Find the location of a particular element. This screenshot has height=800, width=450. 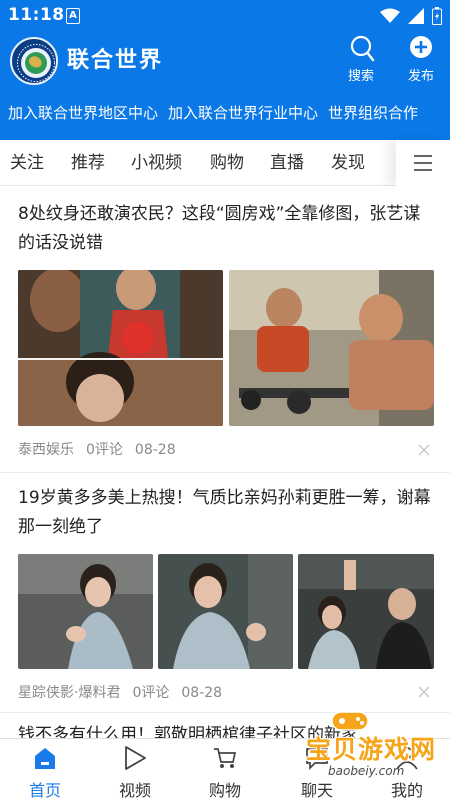

article-title: 8处纹身还敢演农民？这段“圆房戏”全靠修图，张艺谋的话没说错 is located at coordinates (226, 229).